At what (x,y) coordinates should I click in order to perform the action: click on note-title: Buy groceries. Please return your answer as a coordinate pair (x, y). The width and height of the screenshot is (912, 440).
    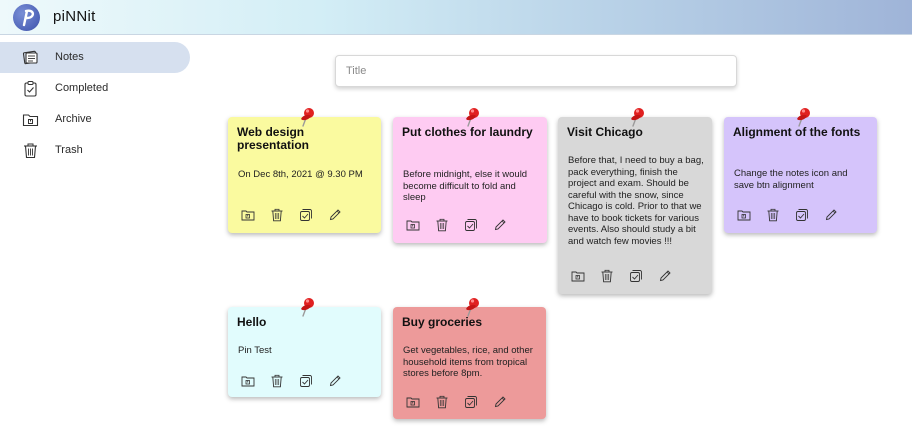
    Looking at the image, I should click on (442, 322).